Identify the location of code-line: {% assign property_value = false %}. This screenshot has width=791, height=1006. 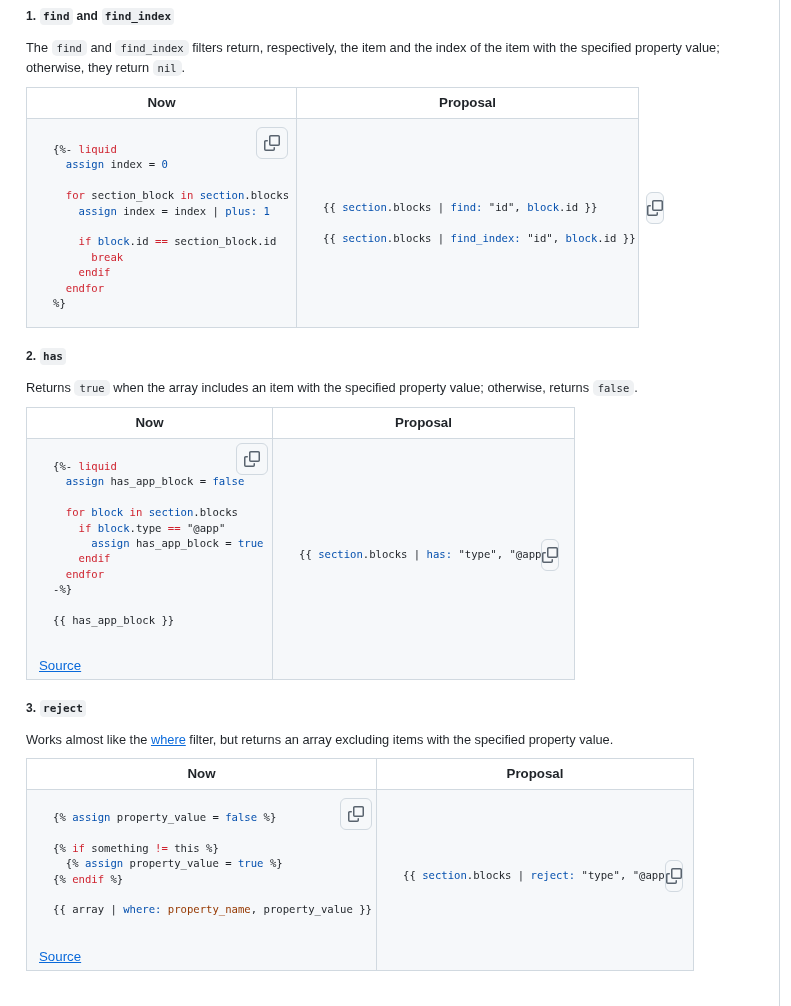
(165, 818).